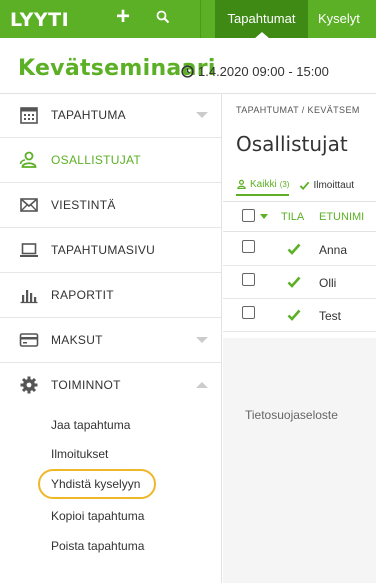 The image size is (376, 583). What do you see at coordinates (29, 115) in the screenshot?
I see `calendar-icon` at bounding box center [29, 115].